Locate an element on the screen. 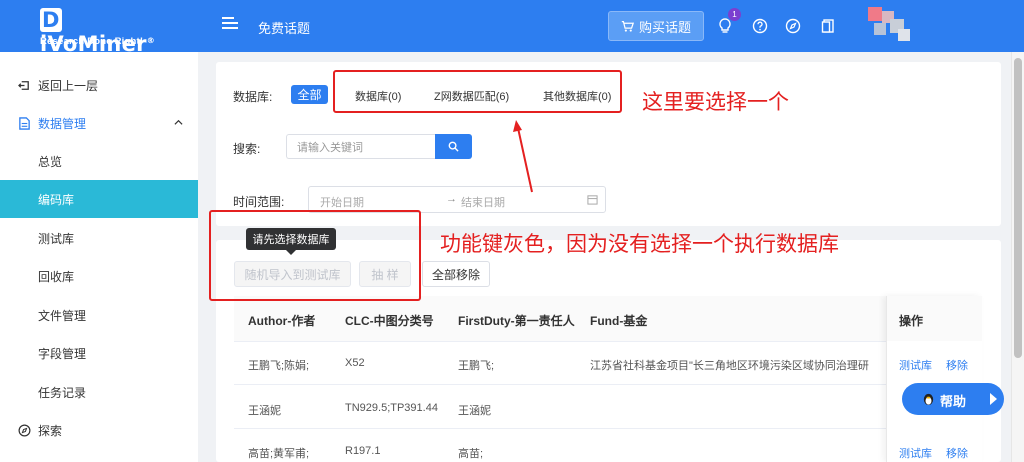 This screenshot has height=462, width=1024. expand-arrow-icon is located at coordinates (993, 399).